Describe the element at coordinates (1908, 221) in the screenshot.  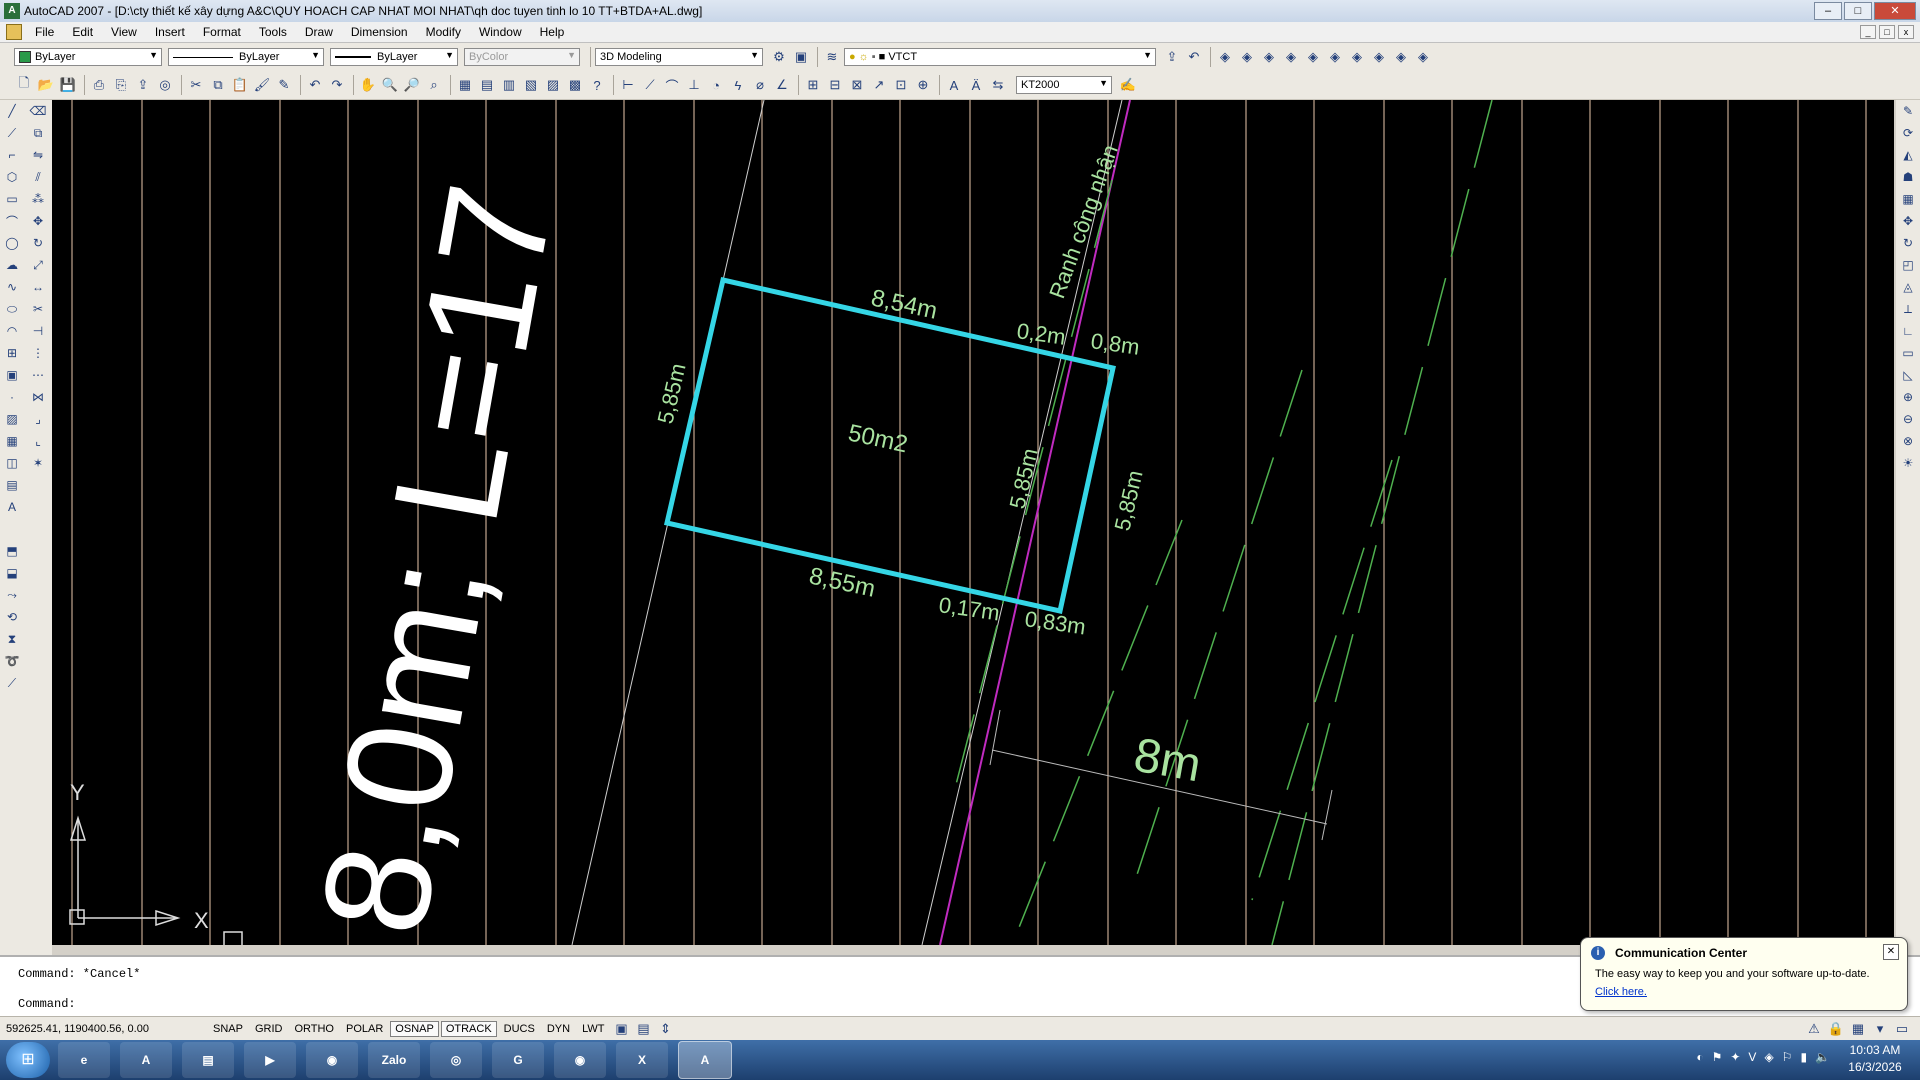
I see `move-3d-icon: ✥` at that location.